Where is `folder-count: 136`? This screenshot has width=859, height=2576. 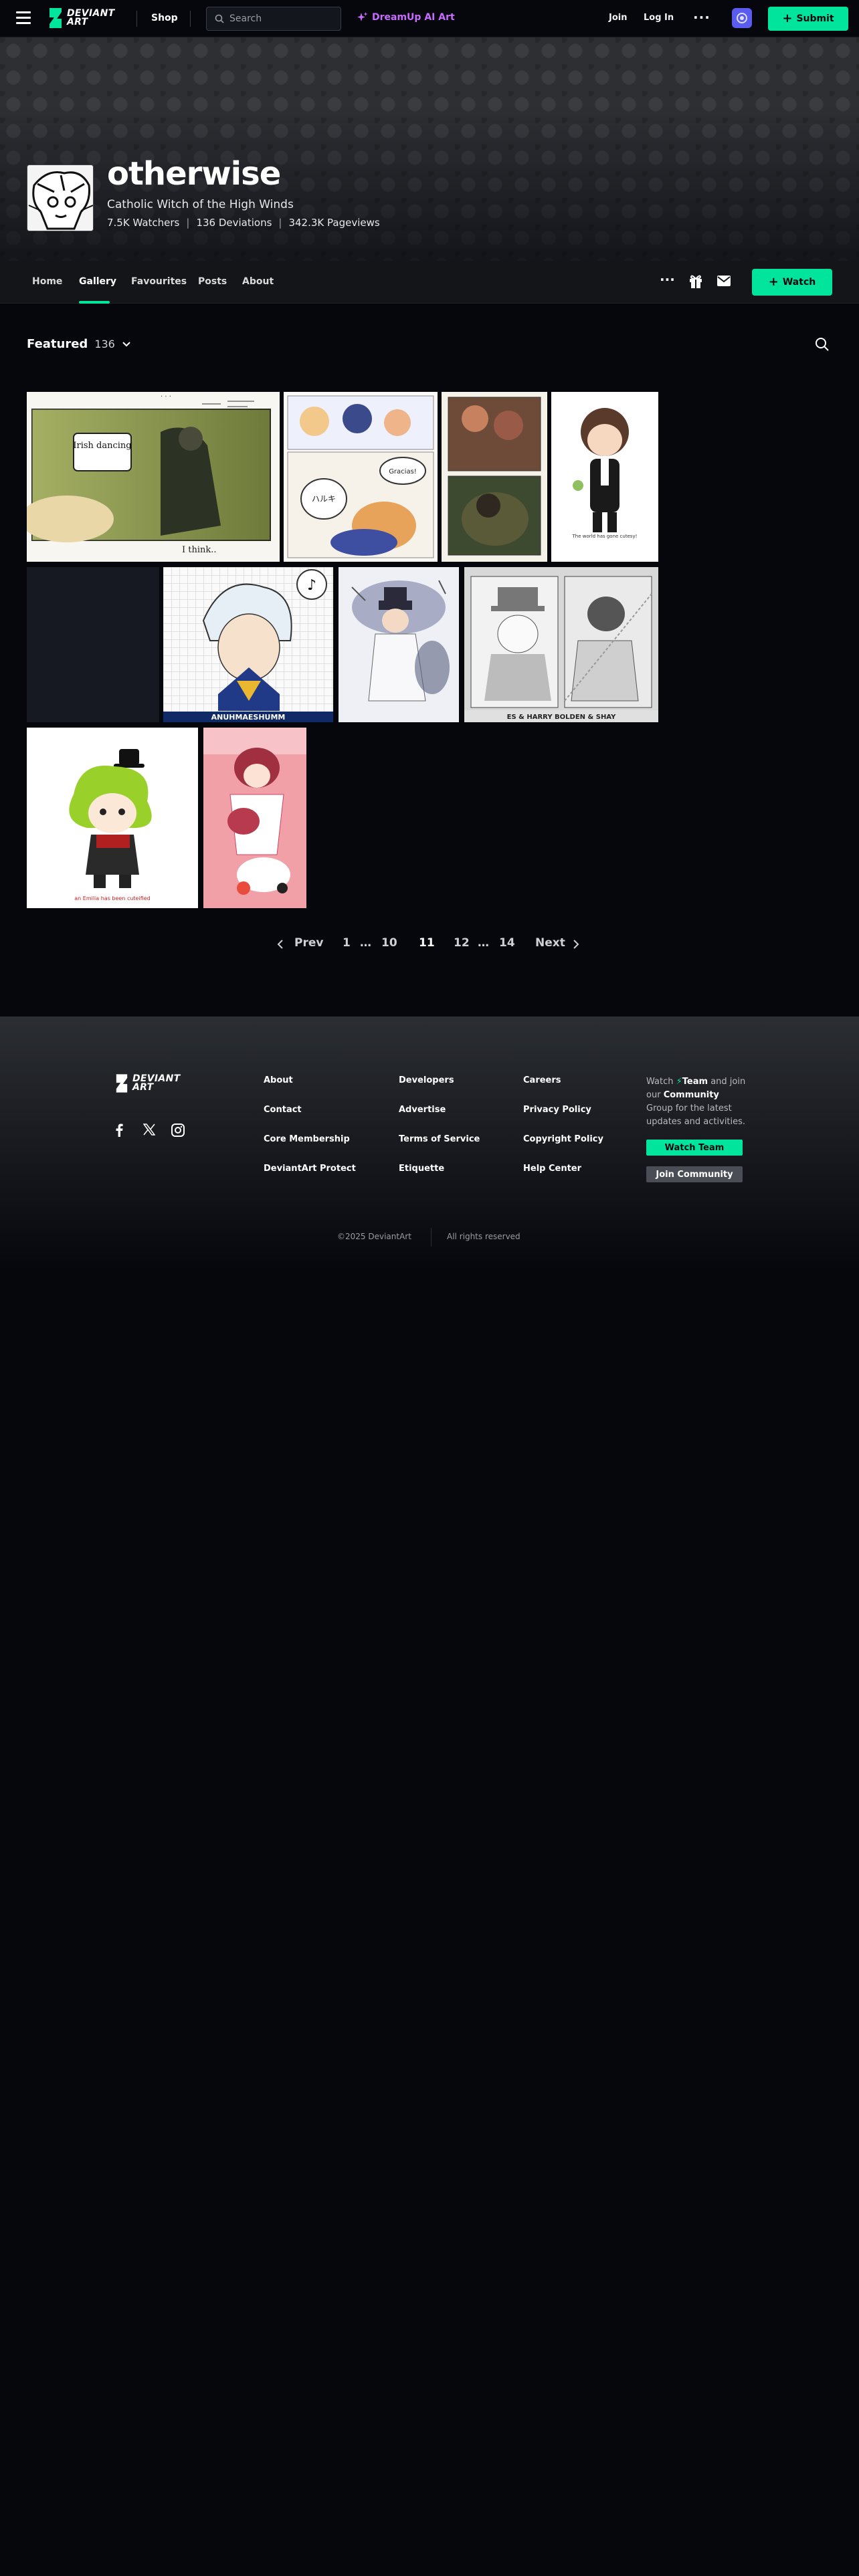 folder-count: 136 is located at coordinates (105, 344).